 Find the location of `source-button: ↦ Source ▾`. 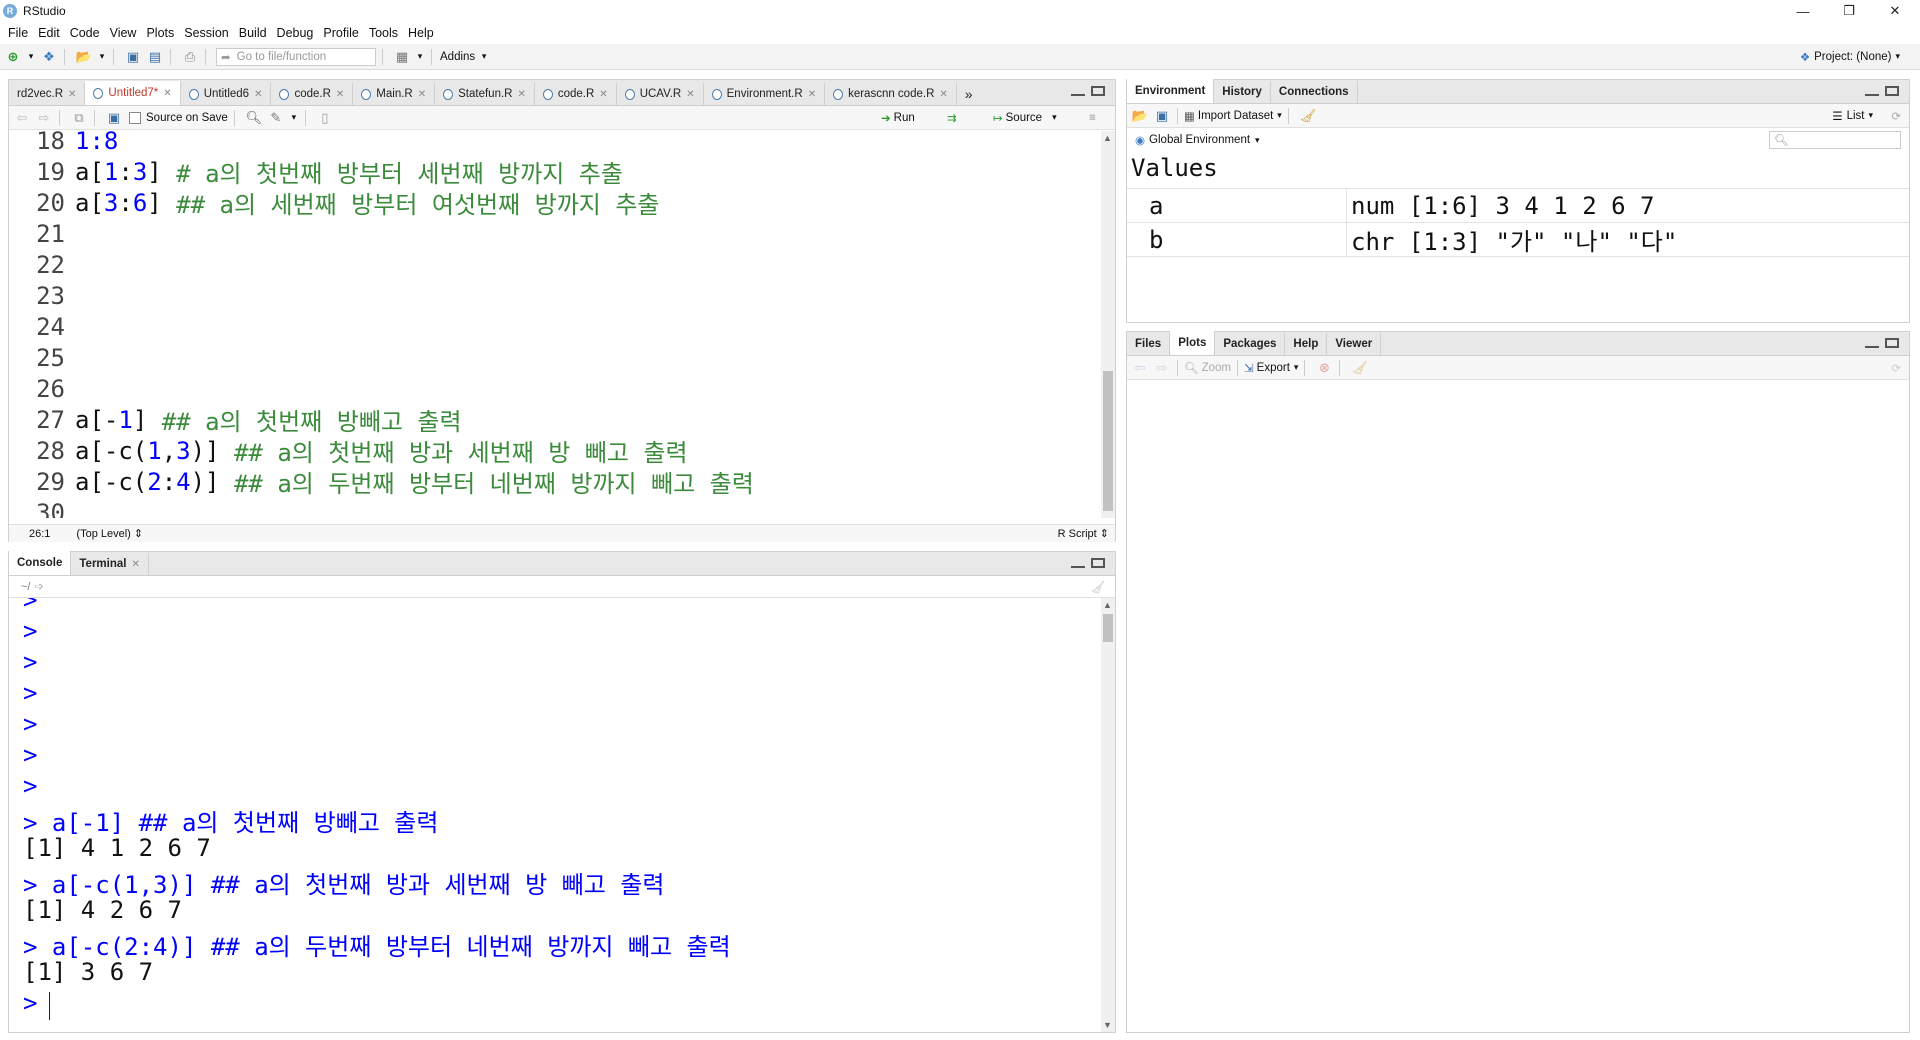

source-button: ↦ Source ▾ is located at coordinates (1025, 118).